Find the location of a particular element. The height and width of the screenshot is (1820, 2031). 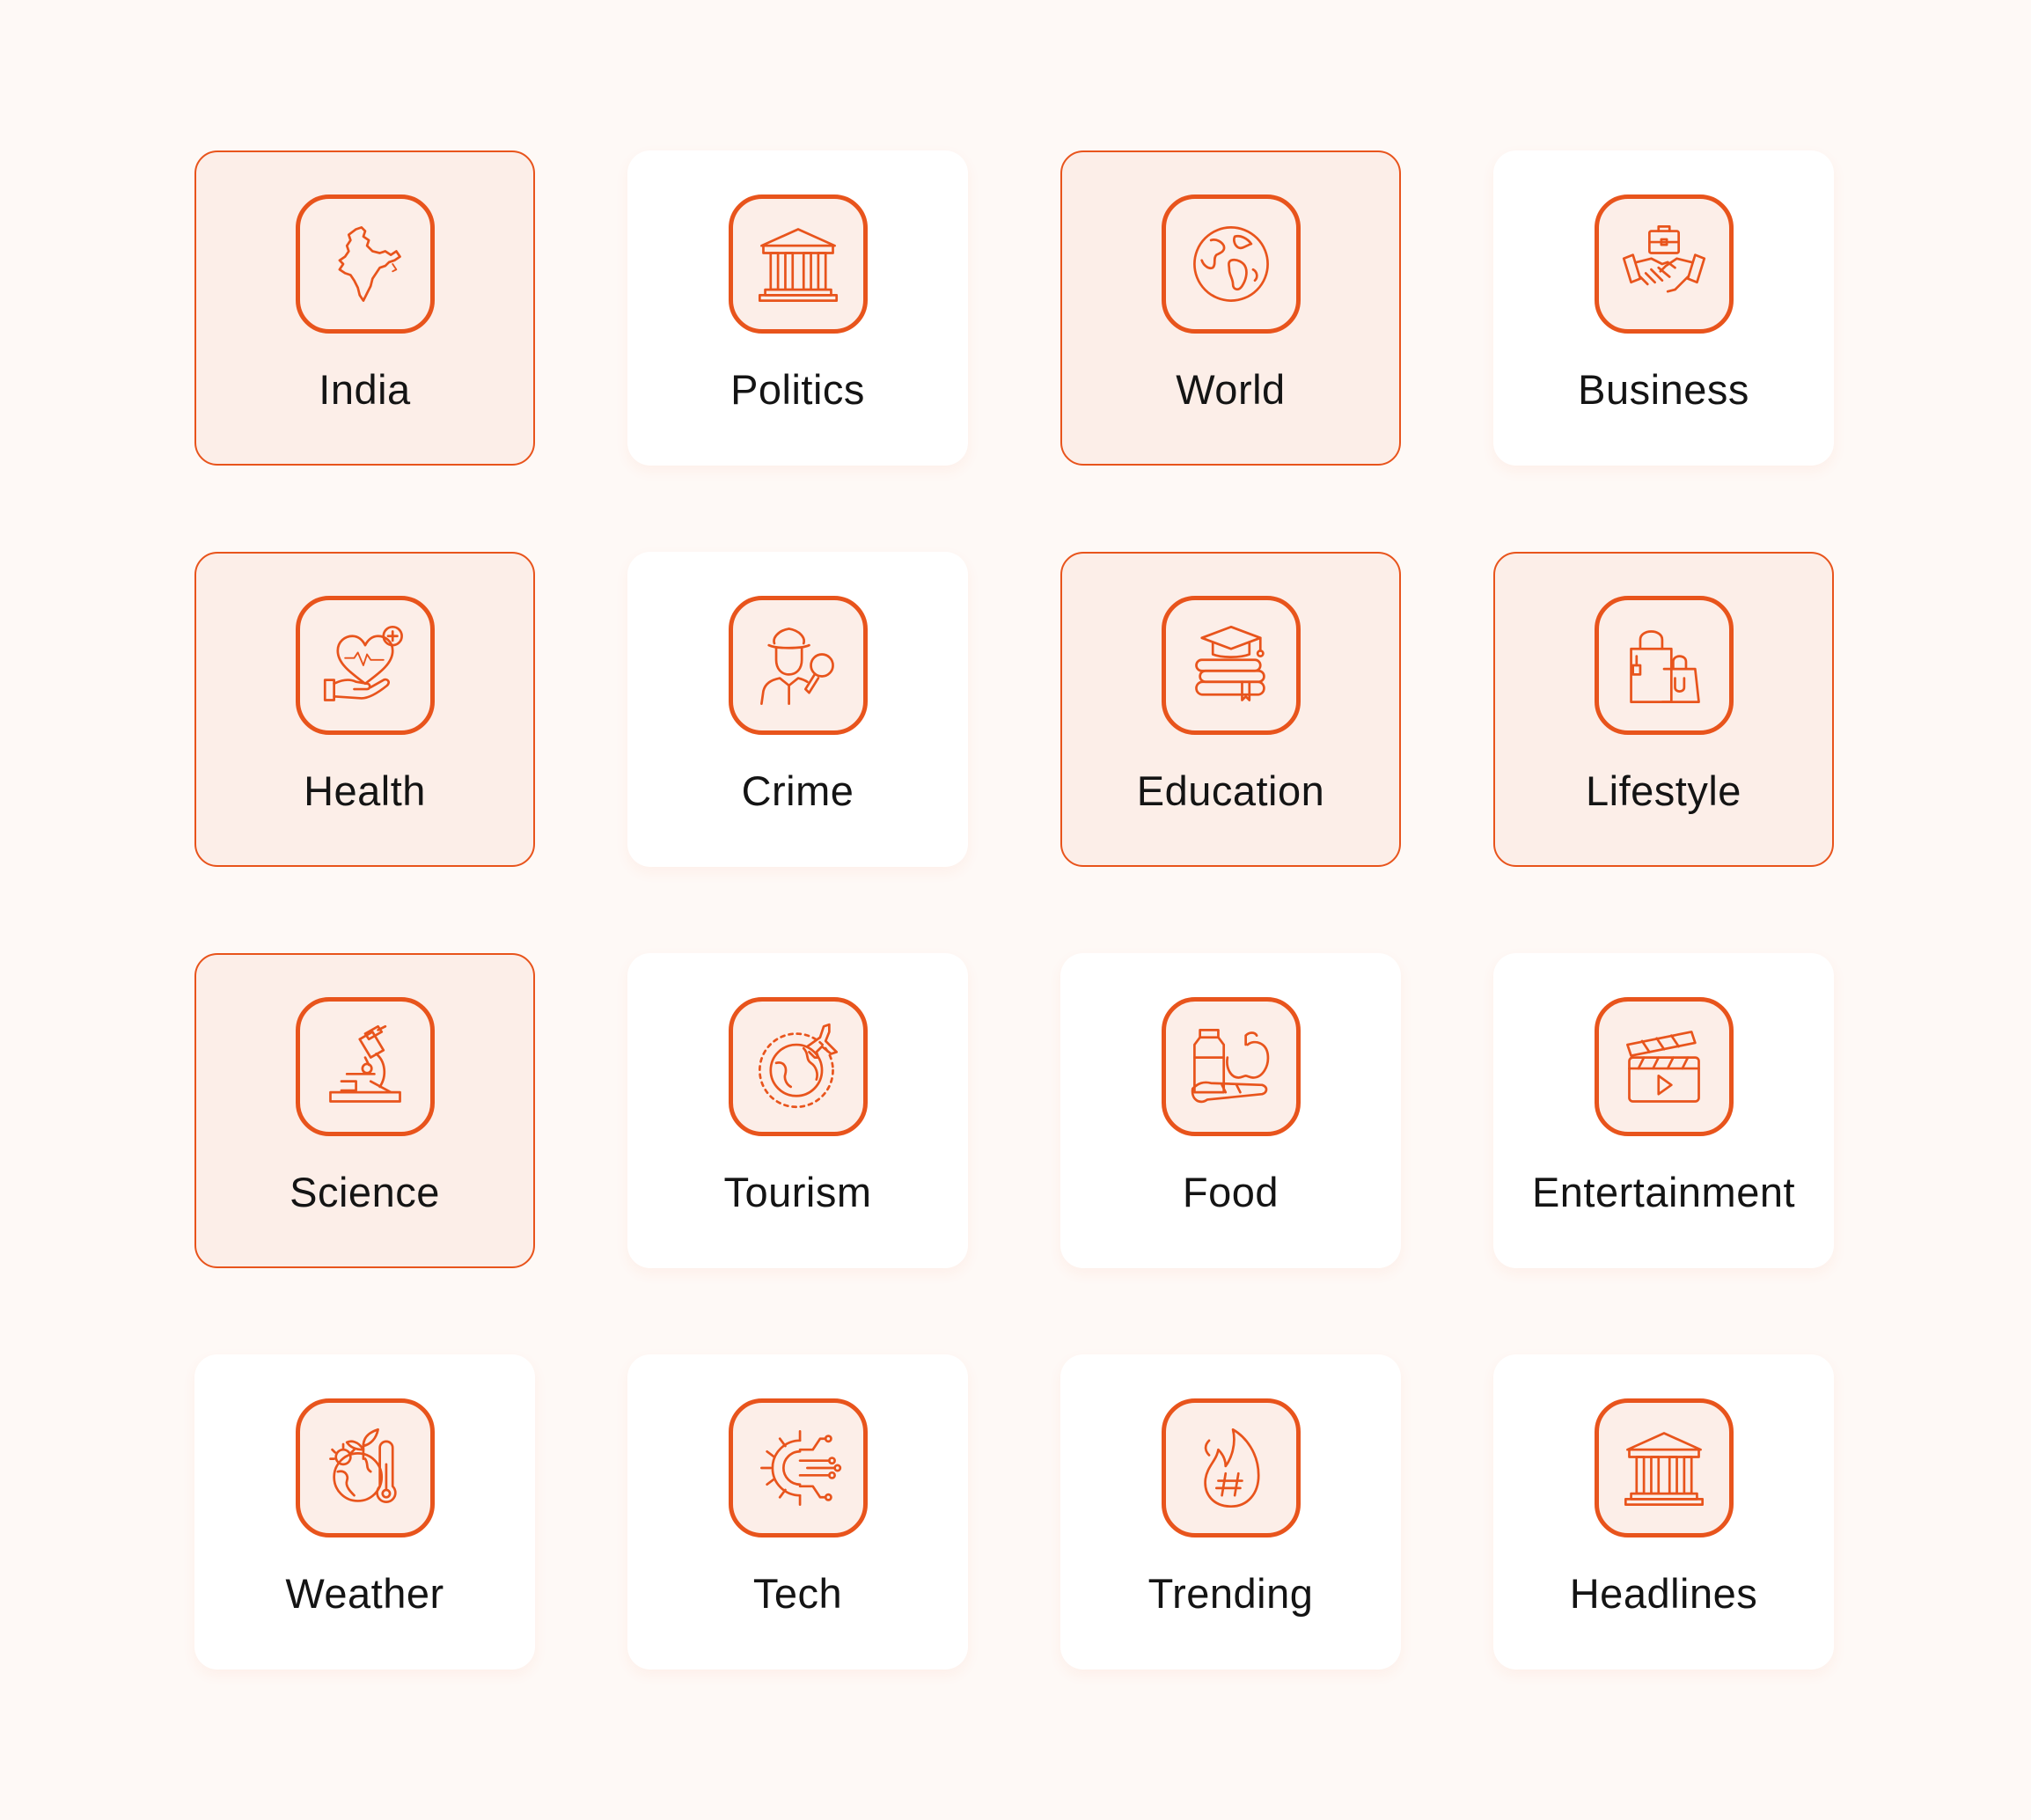

category-label: Weather is located at coordinates (365, 1593).